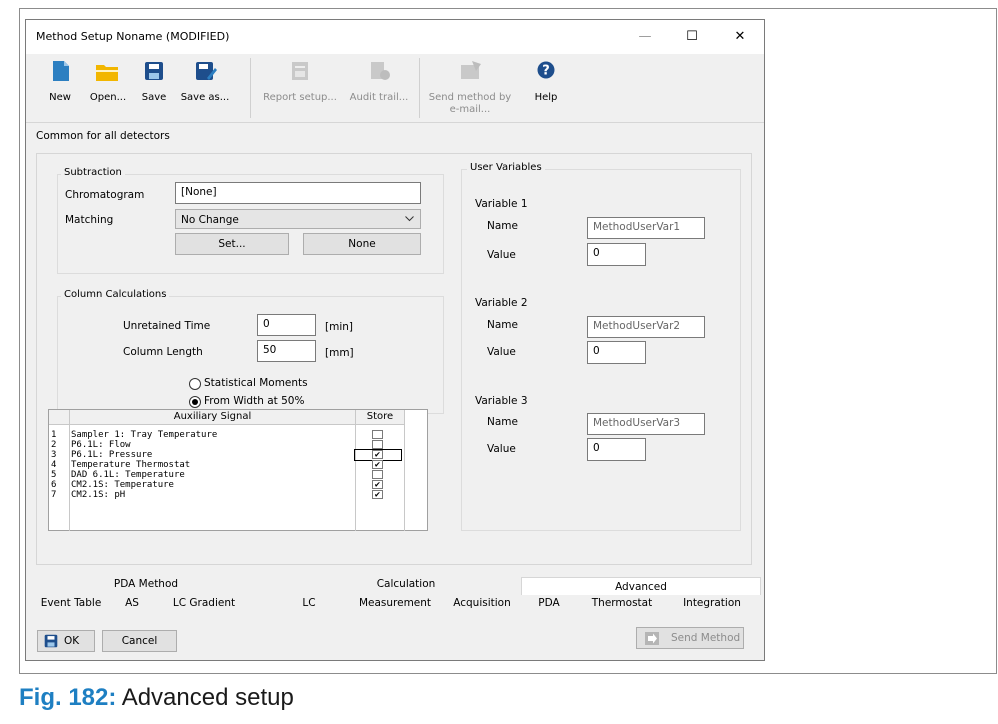  Describe the element at coordinates (646, 228) in the screenshot. I see `variable-1-name-field: MethodUserVar1` at that location.